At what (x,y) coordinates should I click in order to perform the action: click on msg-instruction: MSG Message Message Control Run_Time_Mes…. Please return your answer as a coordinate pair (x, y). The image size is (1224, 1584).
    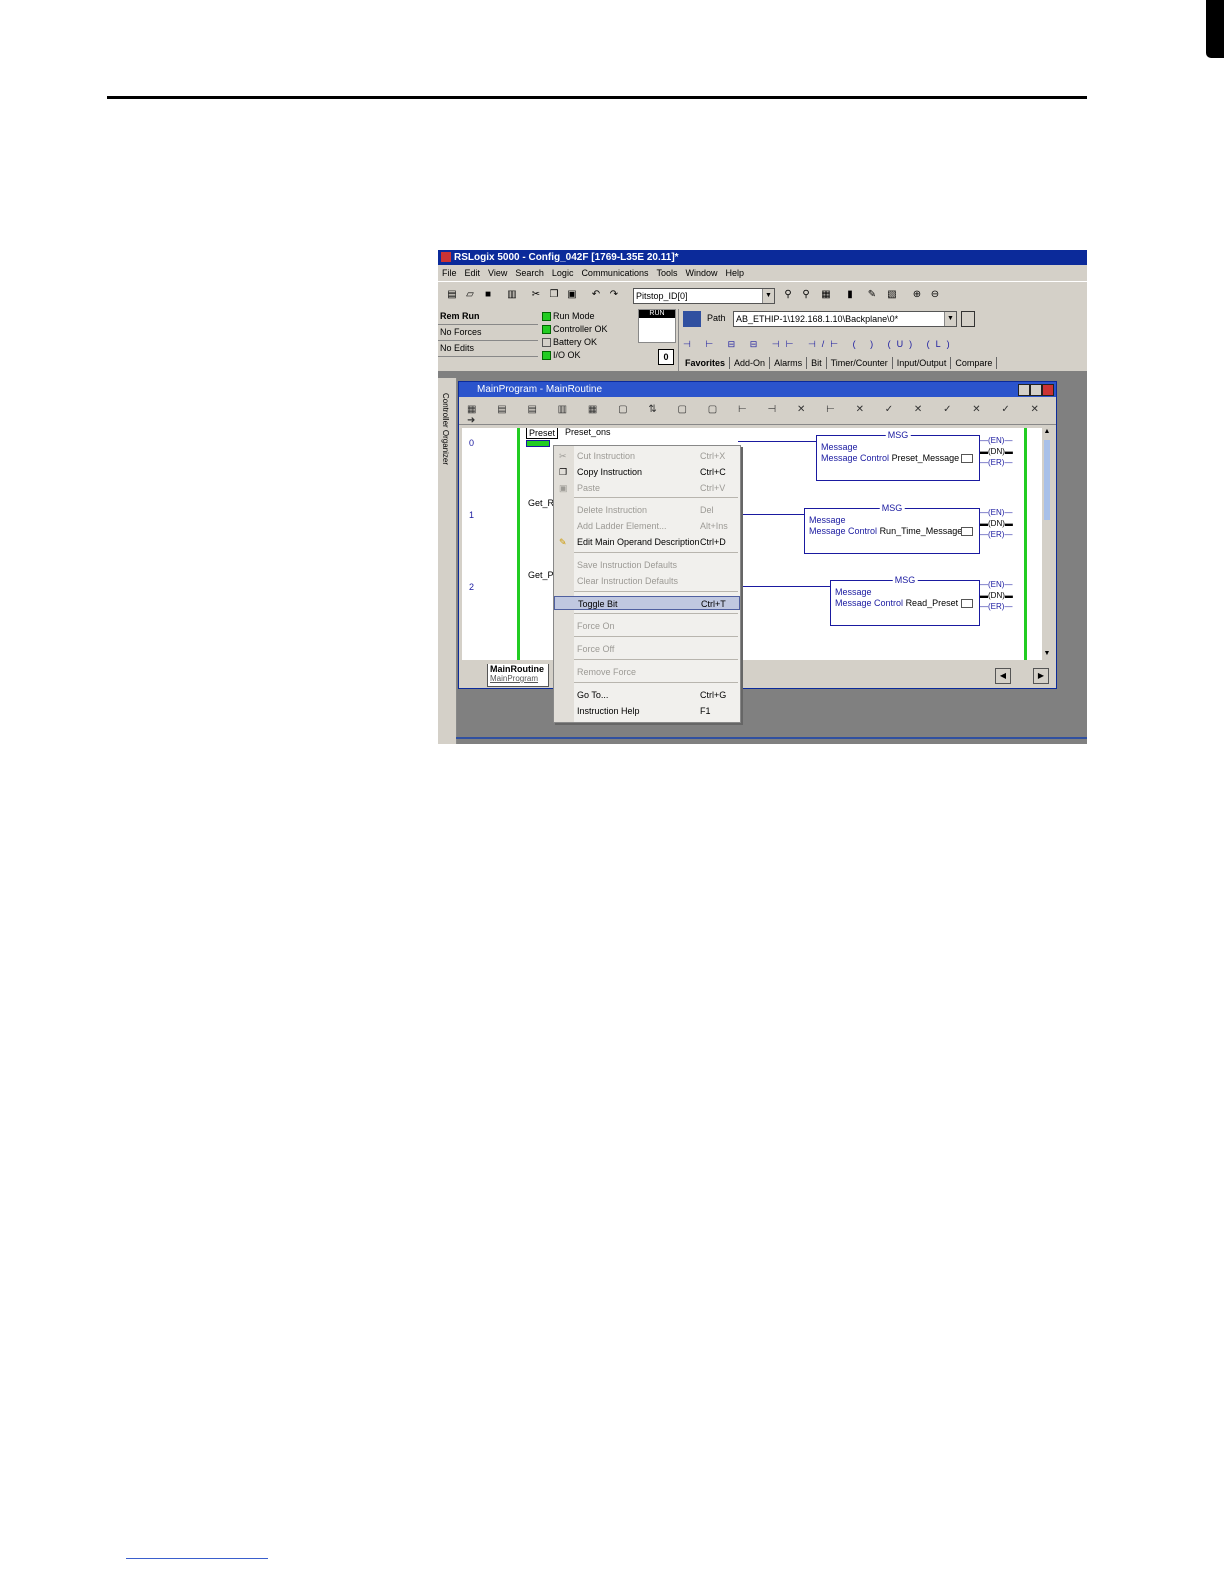
    Looking at the image, I should click on (892, 528).